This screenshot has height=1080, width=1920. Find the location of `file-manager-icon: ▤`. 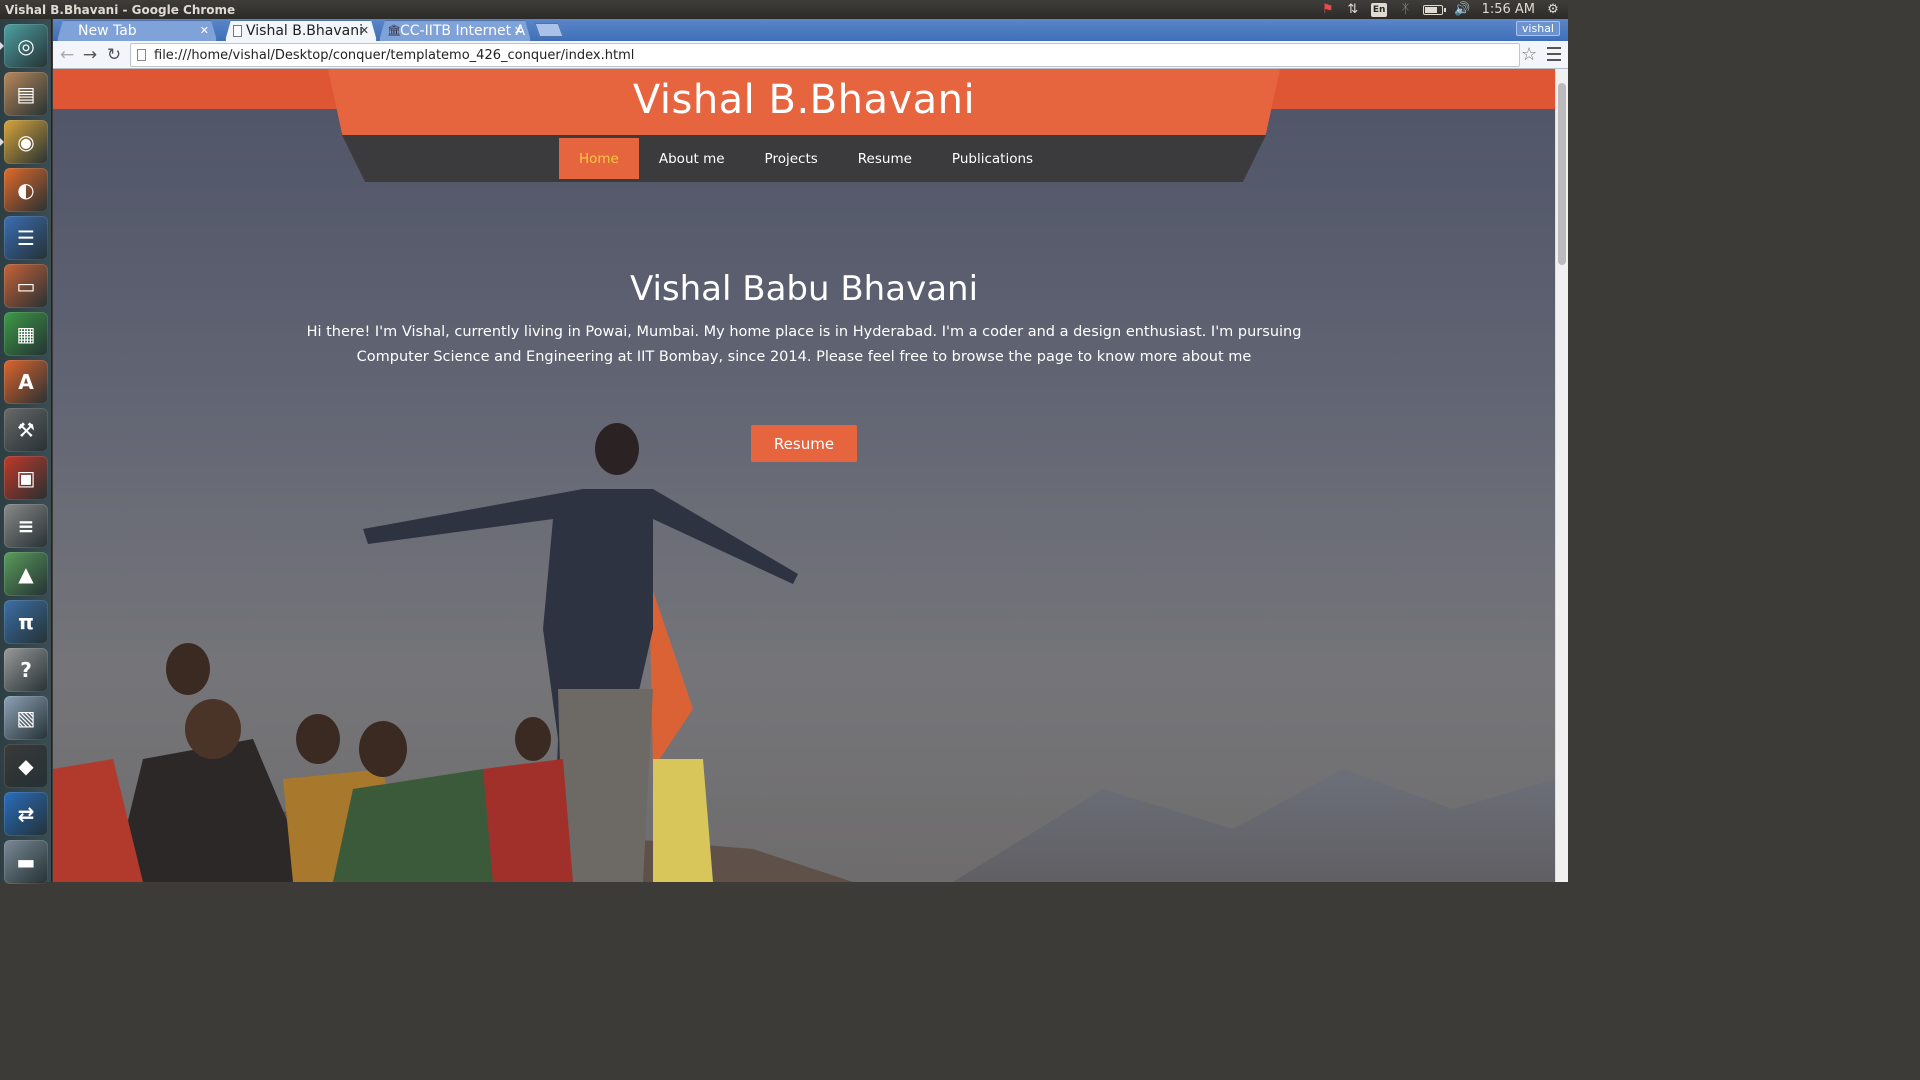

file-manager-icon: ▤ is located at coordinates (26, 94).